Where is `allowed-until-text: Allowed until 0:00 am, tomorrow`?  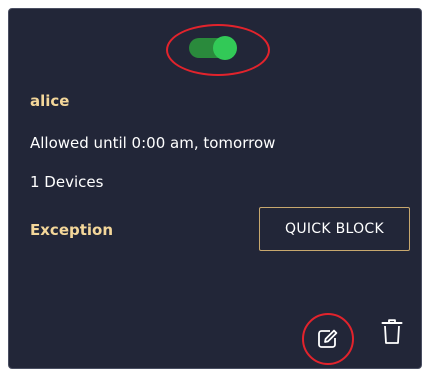 allowed-until-text: Allowed until 0:00 am, tomorrow is located at coordinates (153, 143).